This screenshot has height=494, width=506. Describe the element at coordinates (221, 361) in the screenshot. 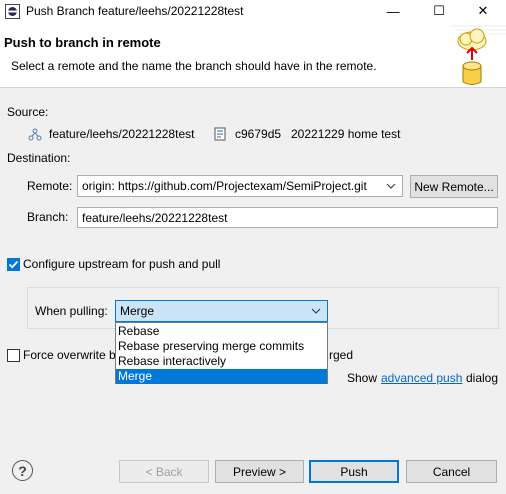

I see `option-rebase-interactively: Rebase interactively` at that location.